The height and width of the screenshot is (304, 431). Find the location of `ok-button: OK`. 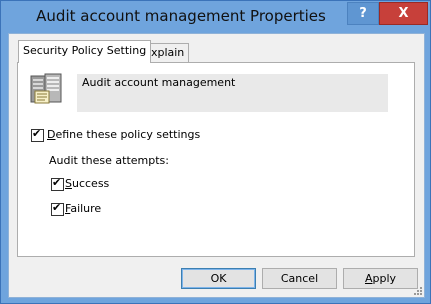

ok-button: OK is located at coordinates (218, 278).